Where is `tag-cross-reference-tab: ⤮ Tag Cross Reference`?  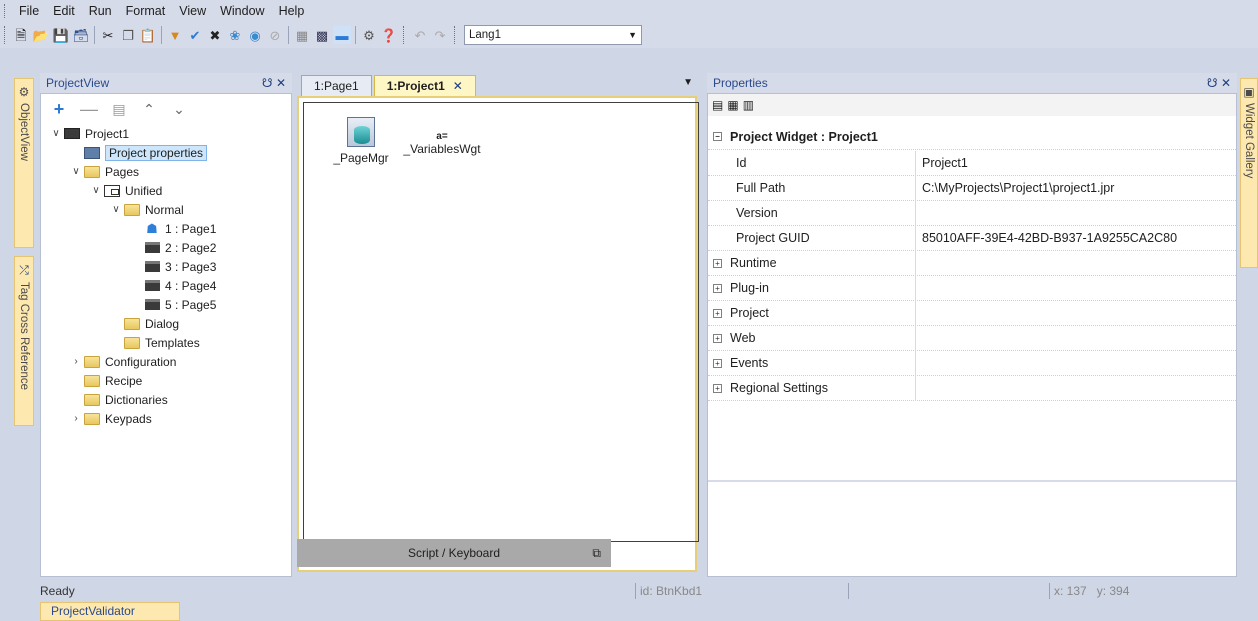
tag-cross-reference-tab: ⤮ Tag Cross Reference is located at coordinates (24, 341).